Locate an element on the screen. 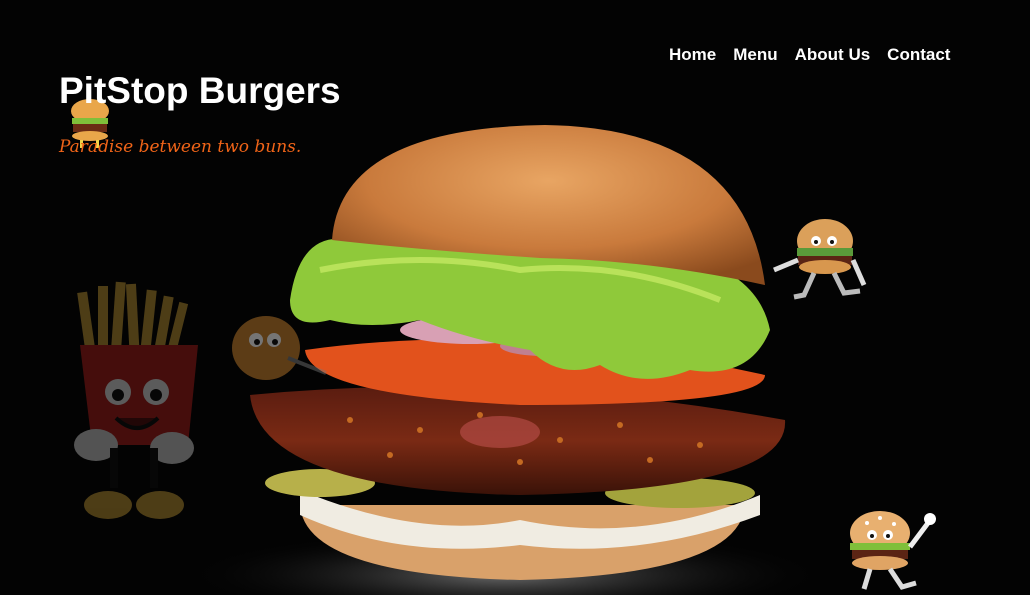 This screenshot has height=595, width=1030. walking-burger-mascot-image is located at coordinates (820, 259).